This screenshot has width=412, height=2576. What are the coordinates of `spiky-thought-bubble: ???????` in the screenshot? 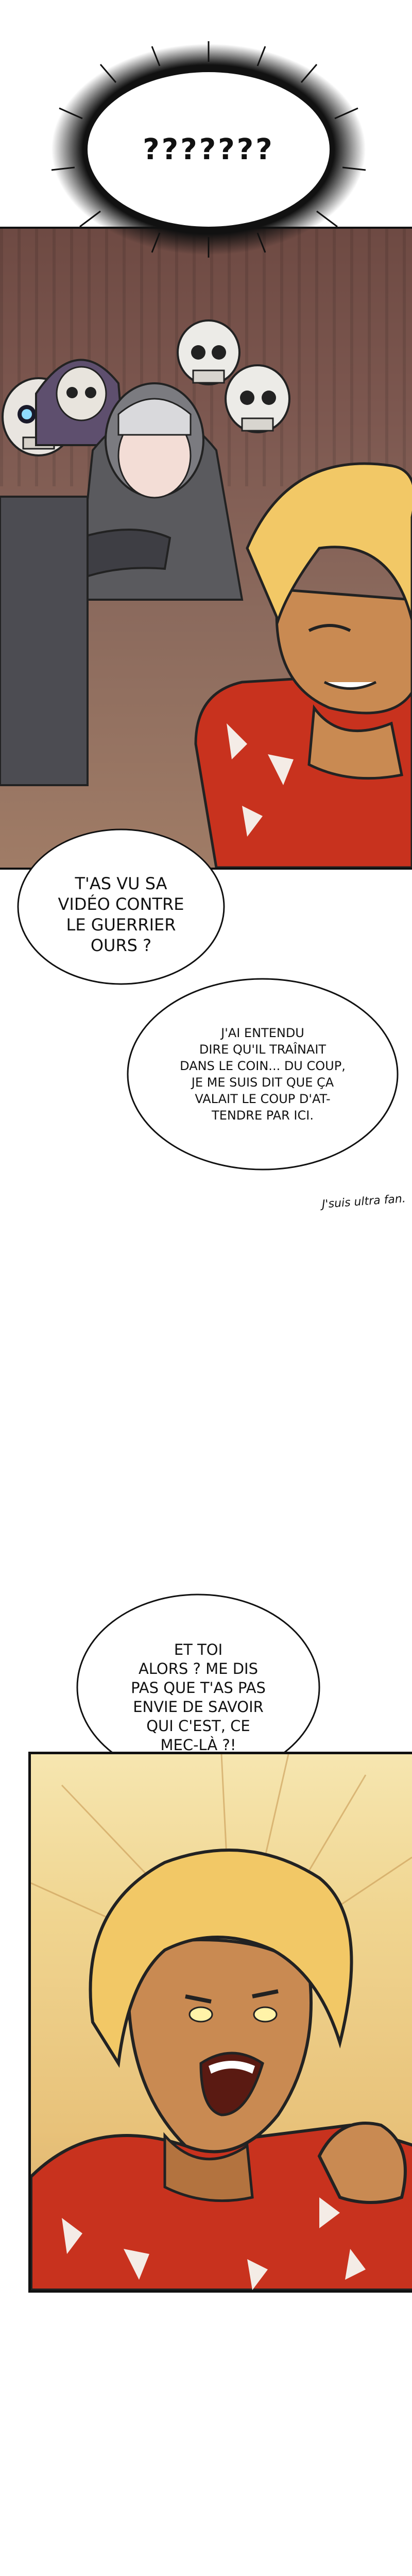 It's located at (208, 149).